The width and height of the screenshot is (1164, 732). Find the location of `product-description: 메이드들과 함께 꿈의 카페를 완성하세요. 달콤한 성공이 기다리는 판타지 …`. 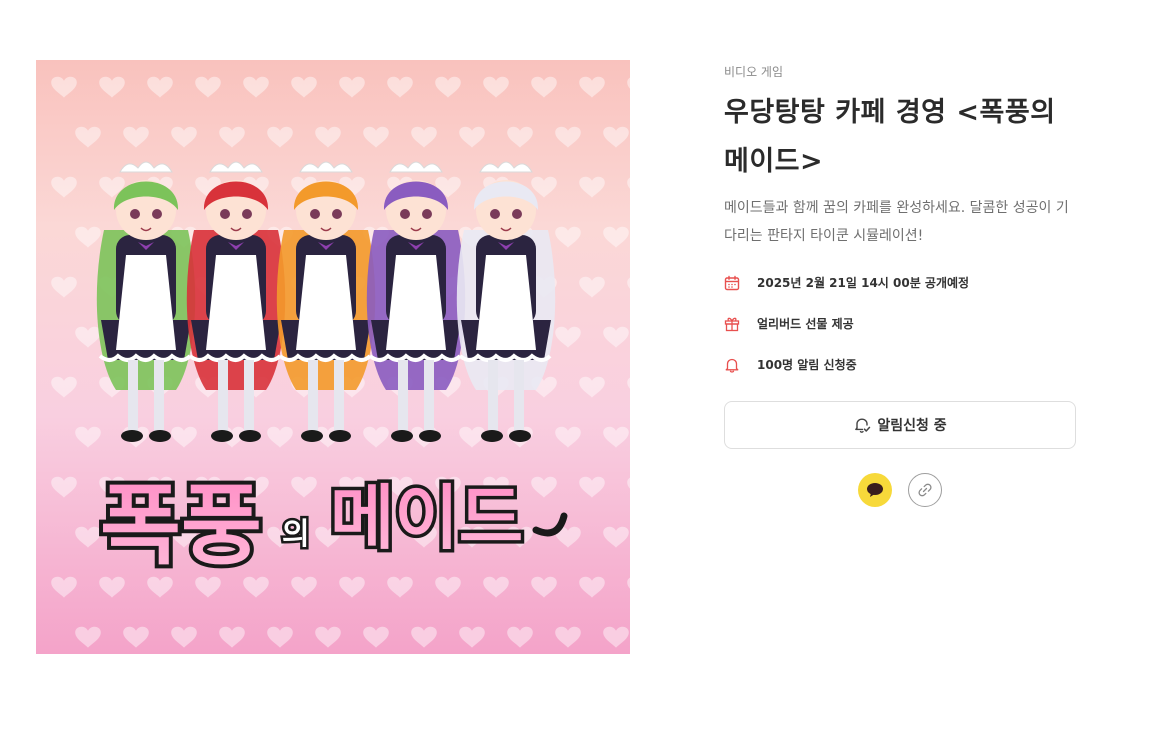

product-description: 메이드들과 함께 꿈의 카페를 완성하세요. 달콤한 성공이 기다리는 판타지 … is located at coordinates (896, 222).